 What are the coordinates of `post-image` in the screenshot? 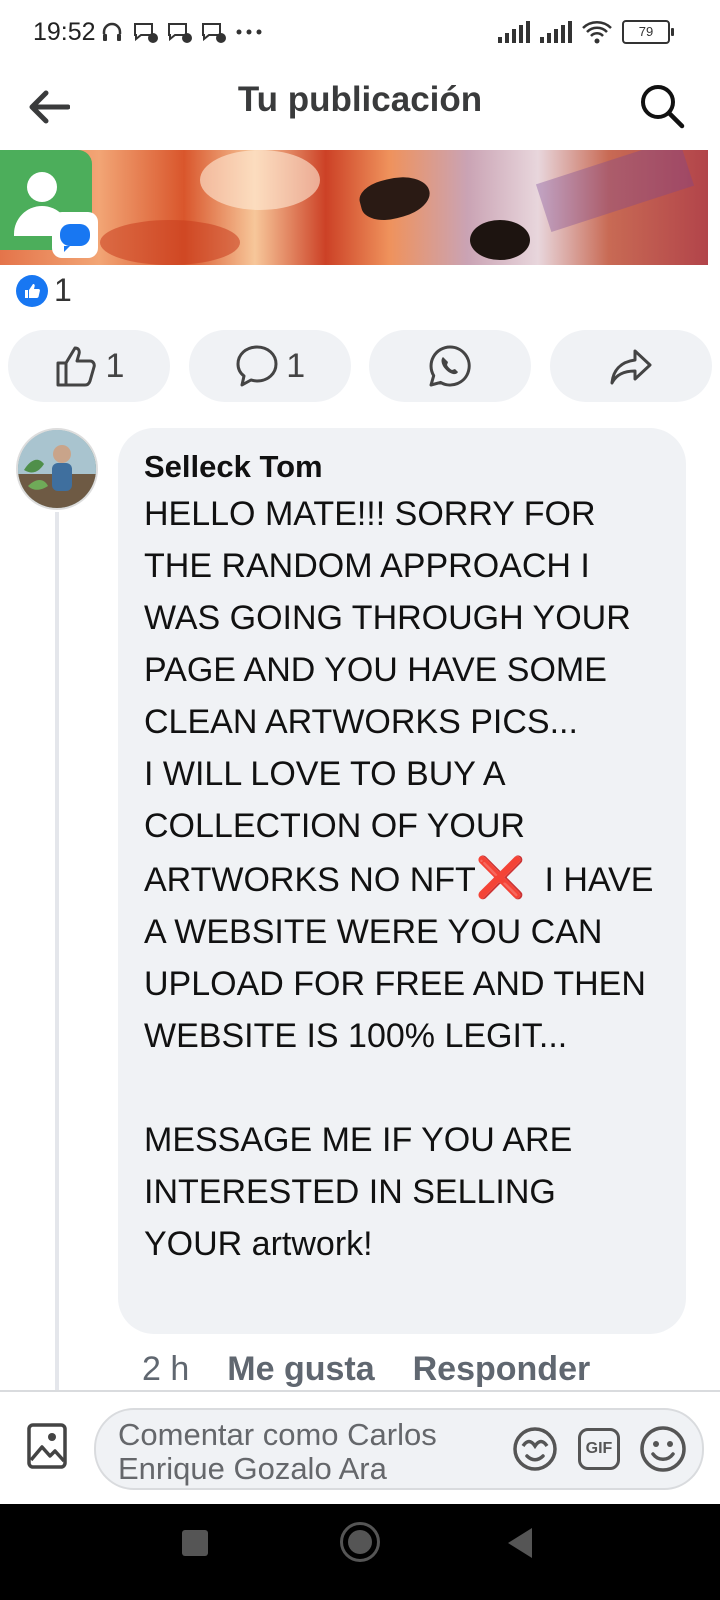 It's located at (354, 207).